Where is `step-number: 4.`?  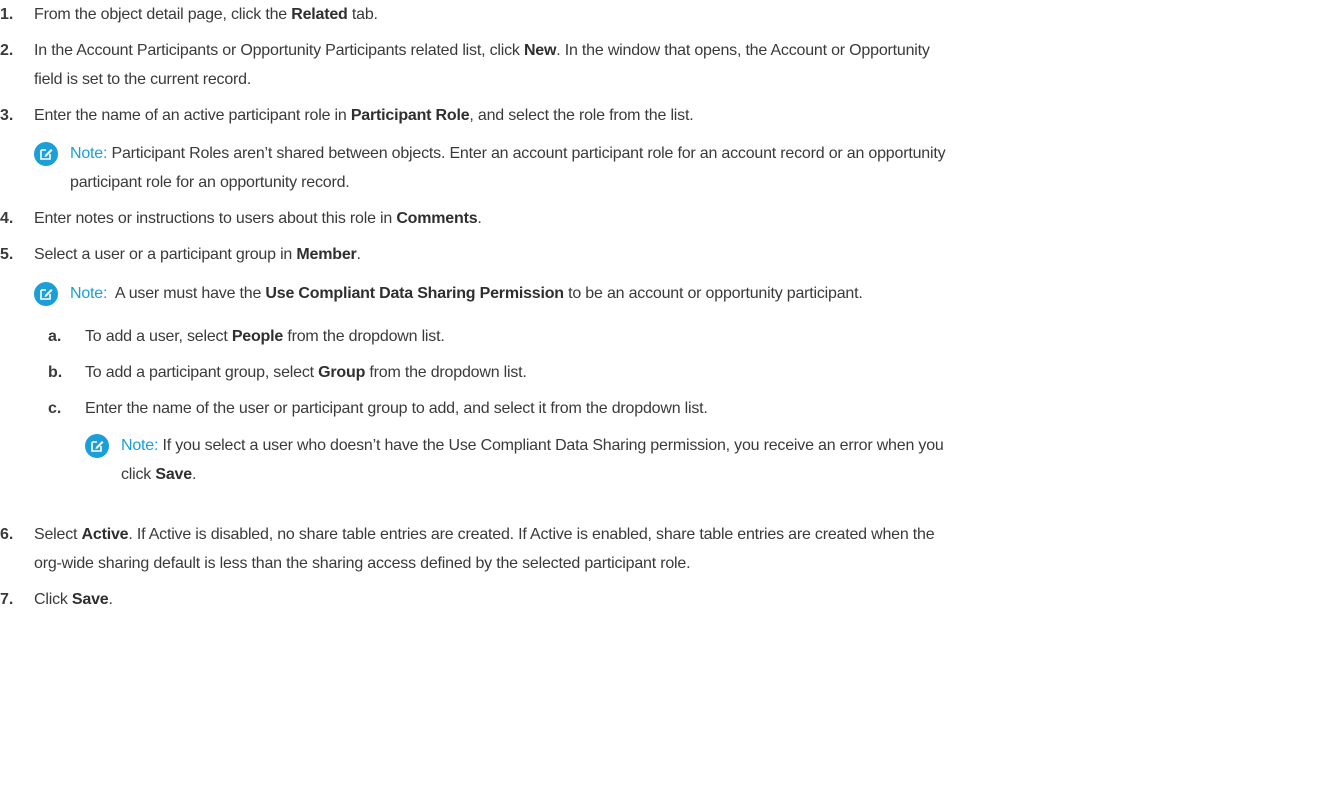
step-number: 4. is located at coordinates (7, 218).